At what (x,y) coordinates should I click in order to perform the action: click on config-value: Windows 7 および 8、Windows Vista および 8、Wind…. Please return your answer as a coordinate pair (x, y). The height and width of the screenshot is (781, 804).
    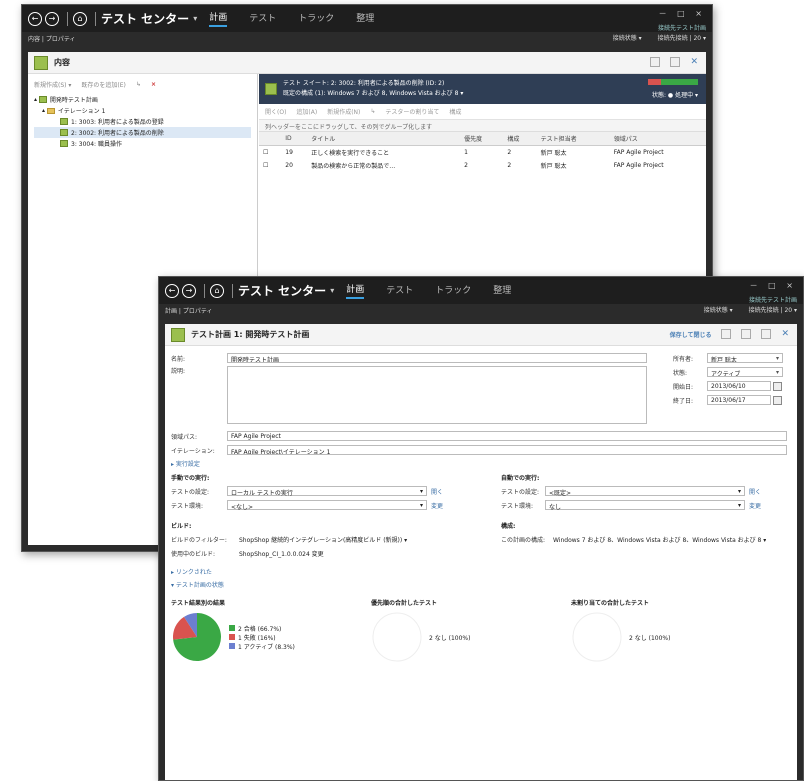
    Looking at the image, I should click on (659, 539).